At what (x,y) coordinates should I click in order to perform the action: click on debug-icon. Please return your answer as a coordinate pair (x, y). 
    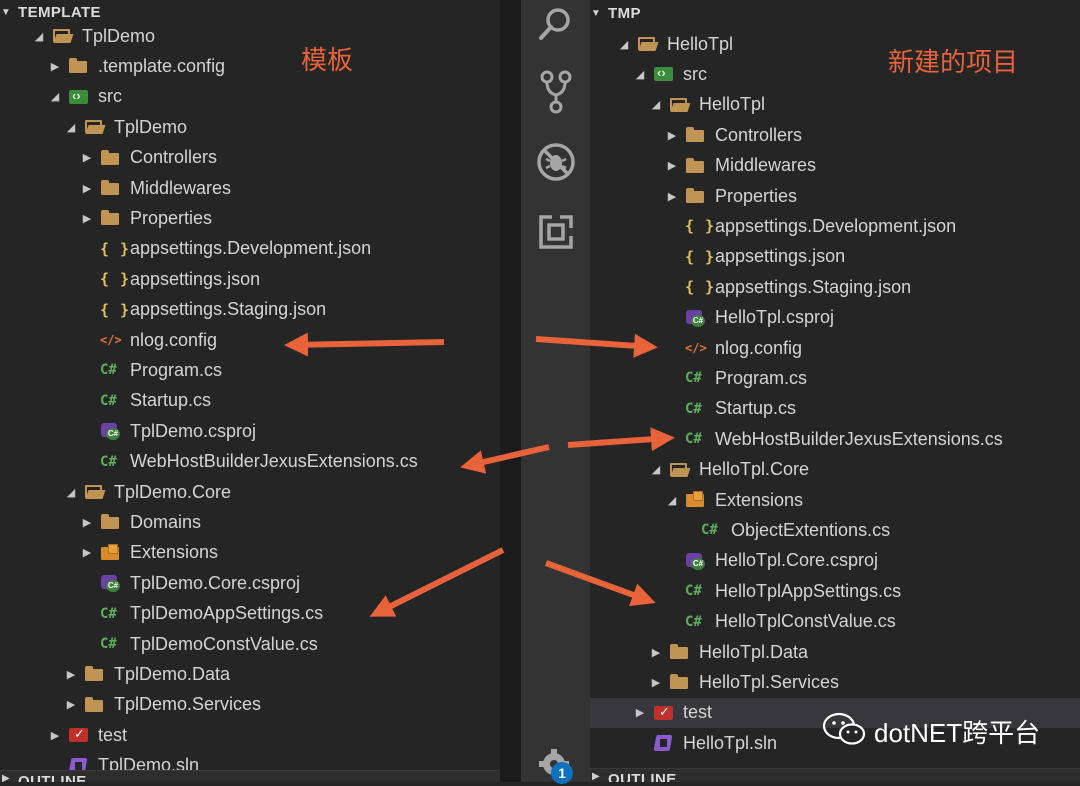
    Looking at the image, I should click on (555, 162).